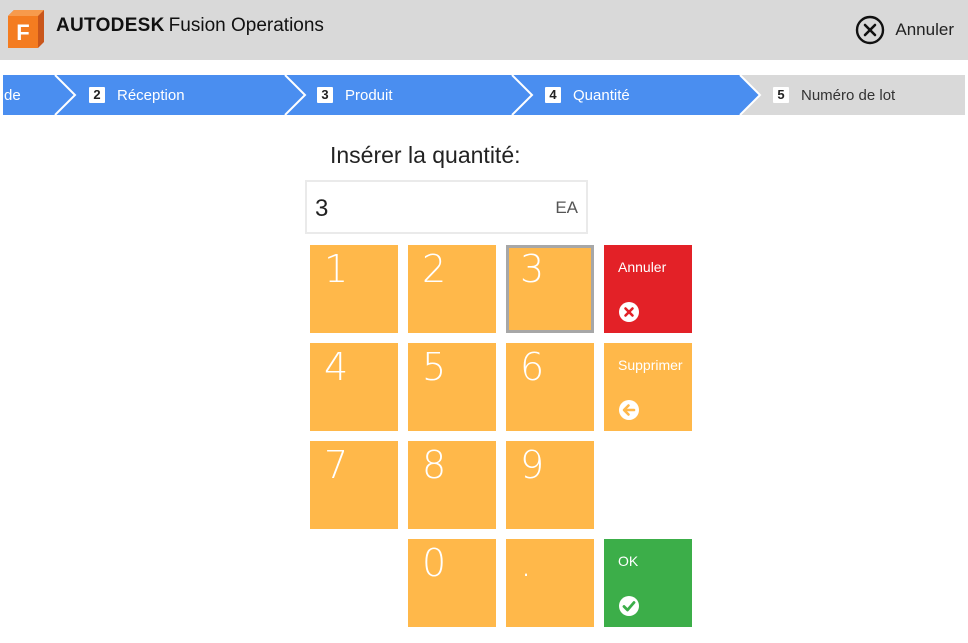 The height and width of the screenshot is (643, 968). What do you see at coordinates (452, 289) in the screenshot?
I see `key-2: 2` at bounding box center [452, 289].